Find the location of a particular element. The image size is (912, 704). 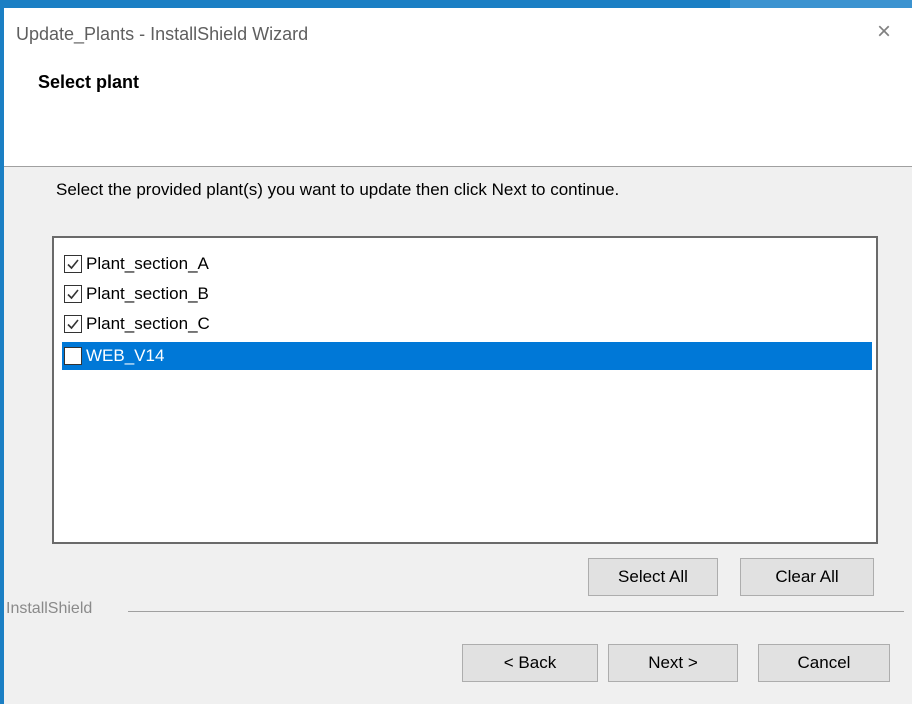

clear-all-button: Clear All is located at coordinates (807, 577).